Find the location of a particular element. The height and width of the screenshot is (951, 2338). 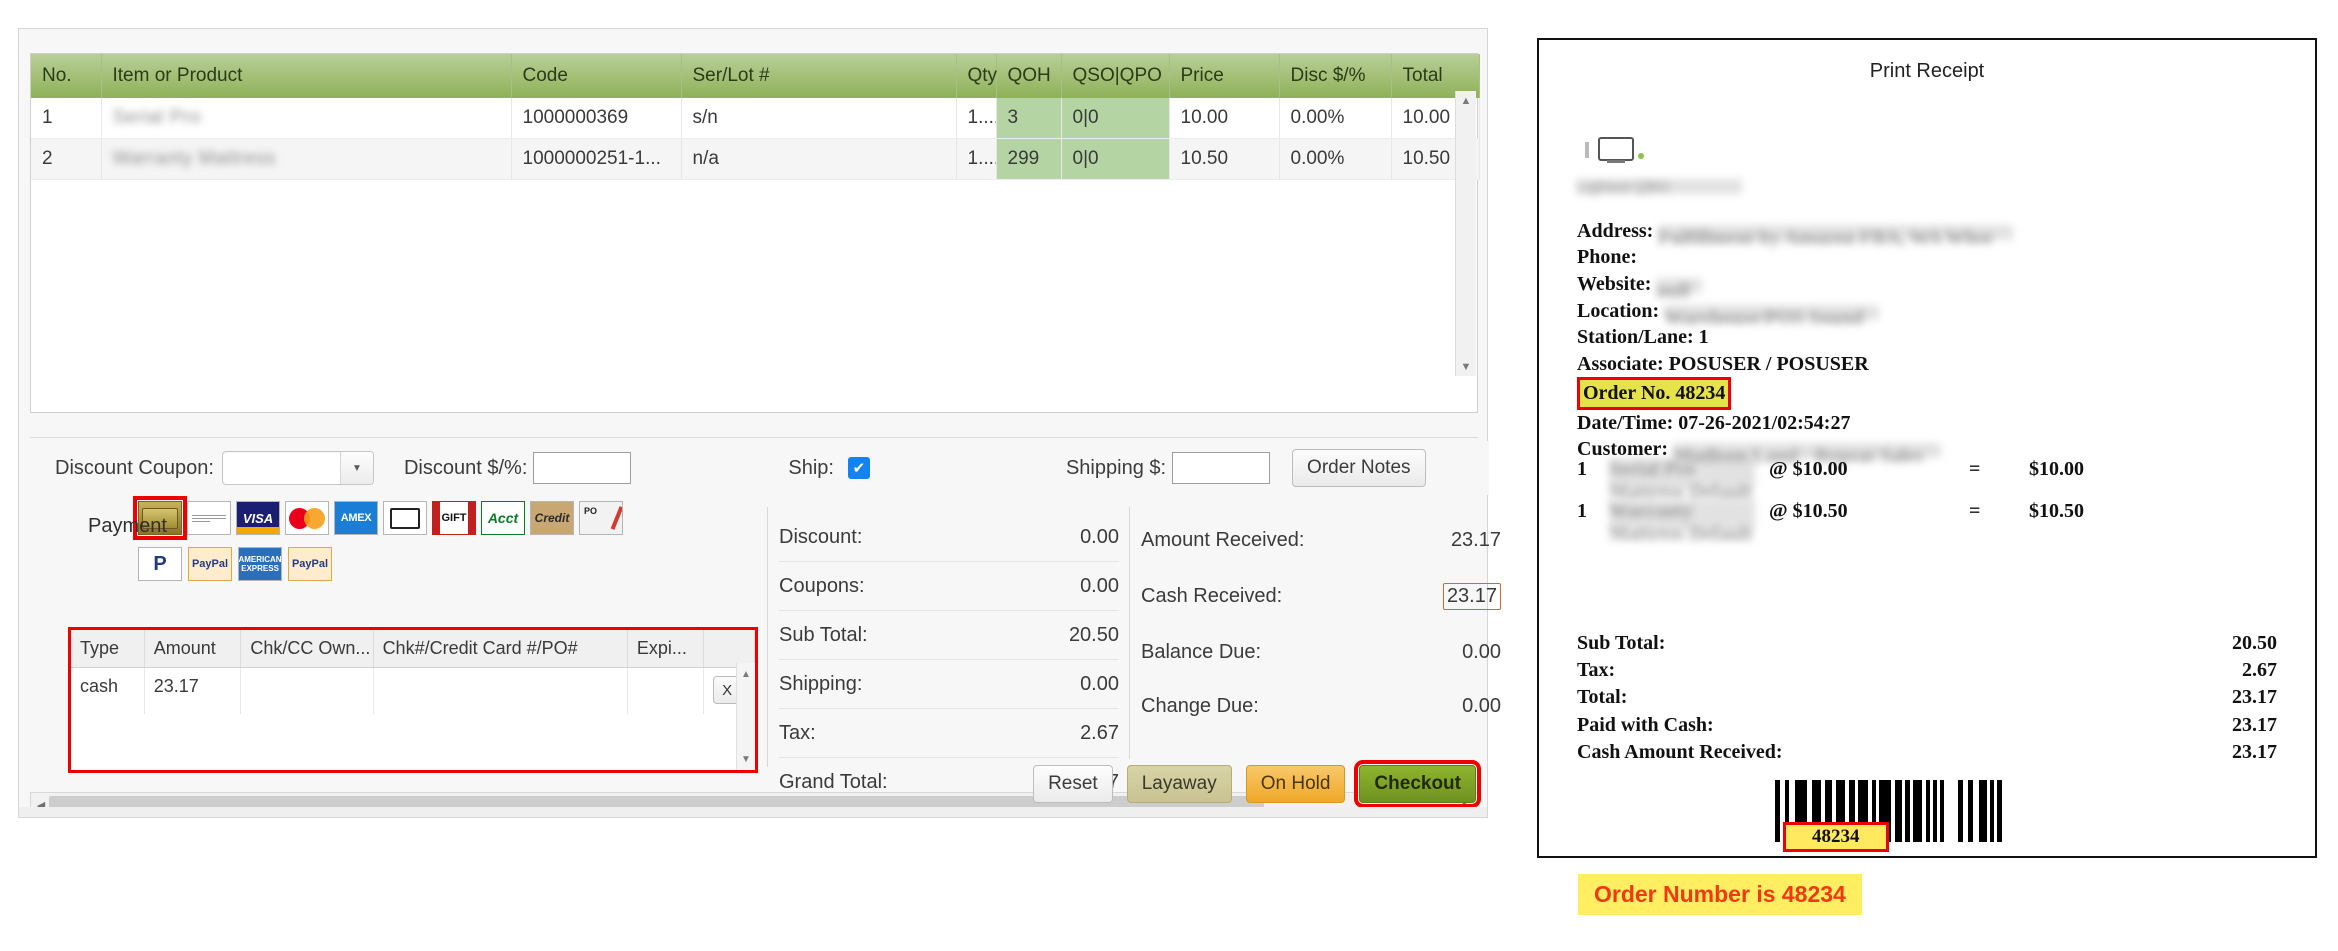

cell-serlot: n/a is located at coordinates (819, 159).